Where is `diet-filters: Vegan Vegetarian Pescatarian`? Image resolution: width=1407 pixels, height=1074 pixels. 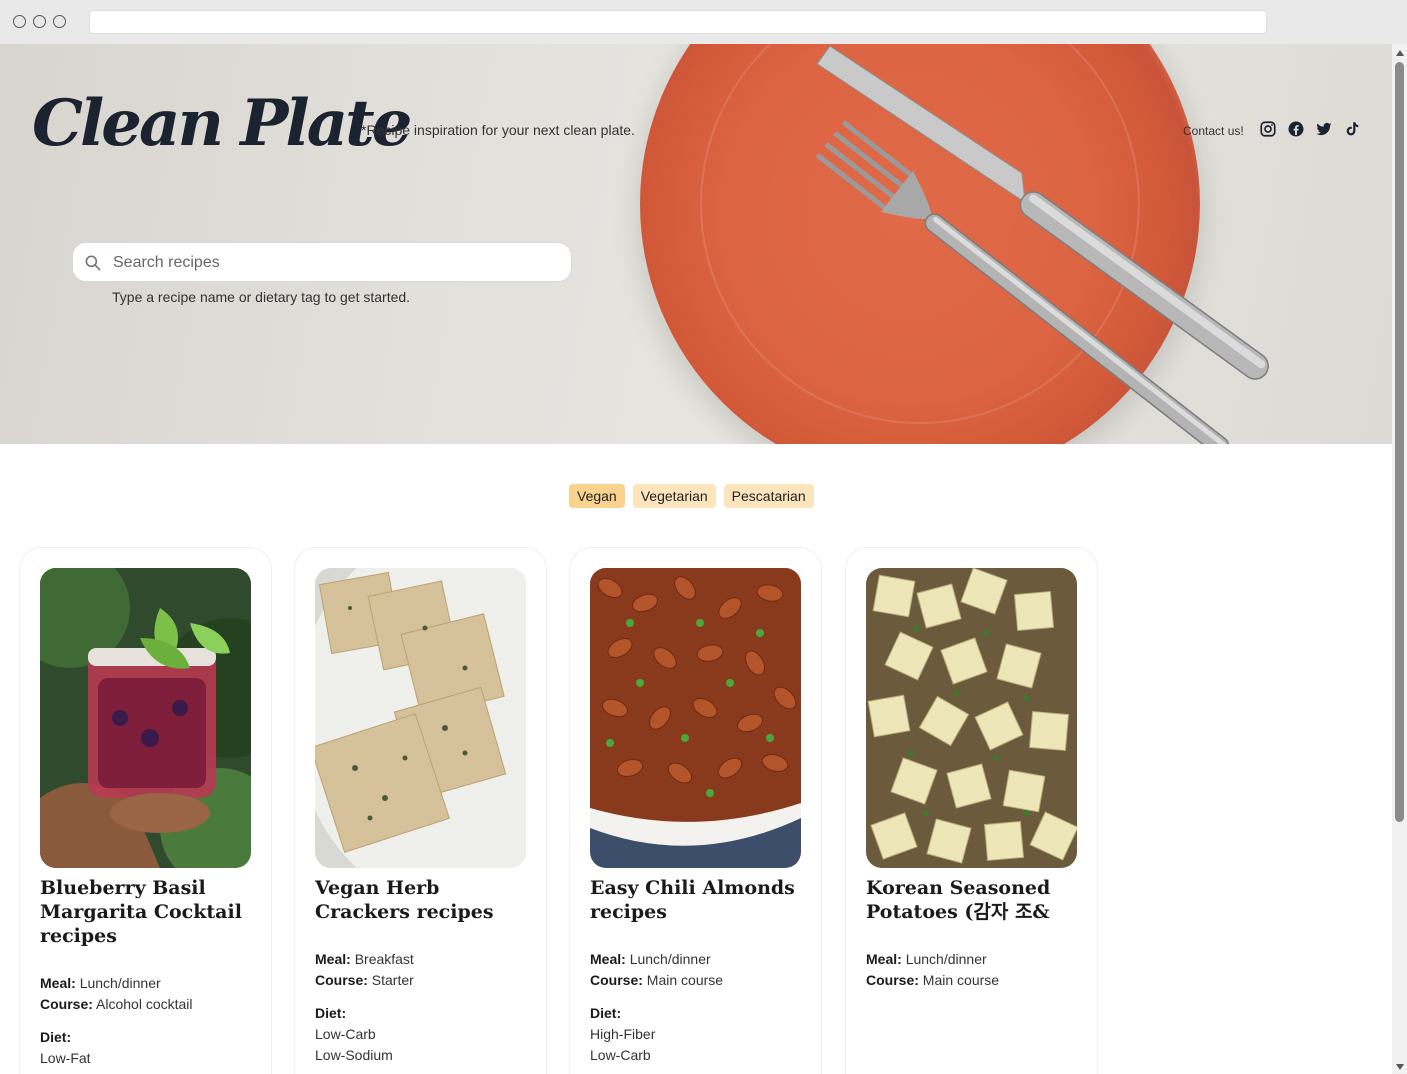
diet-filters: Vegan Vegetarian Pescatarian is located at coordinates (691, 496).